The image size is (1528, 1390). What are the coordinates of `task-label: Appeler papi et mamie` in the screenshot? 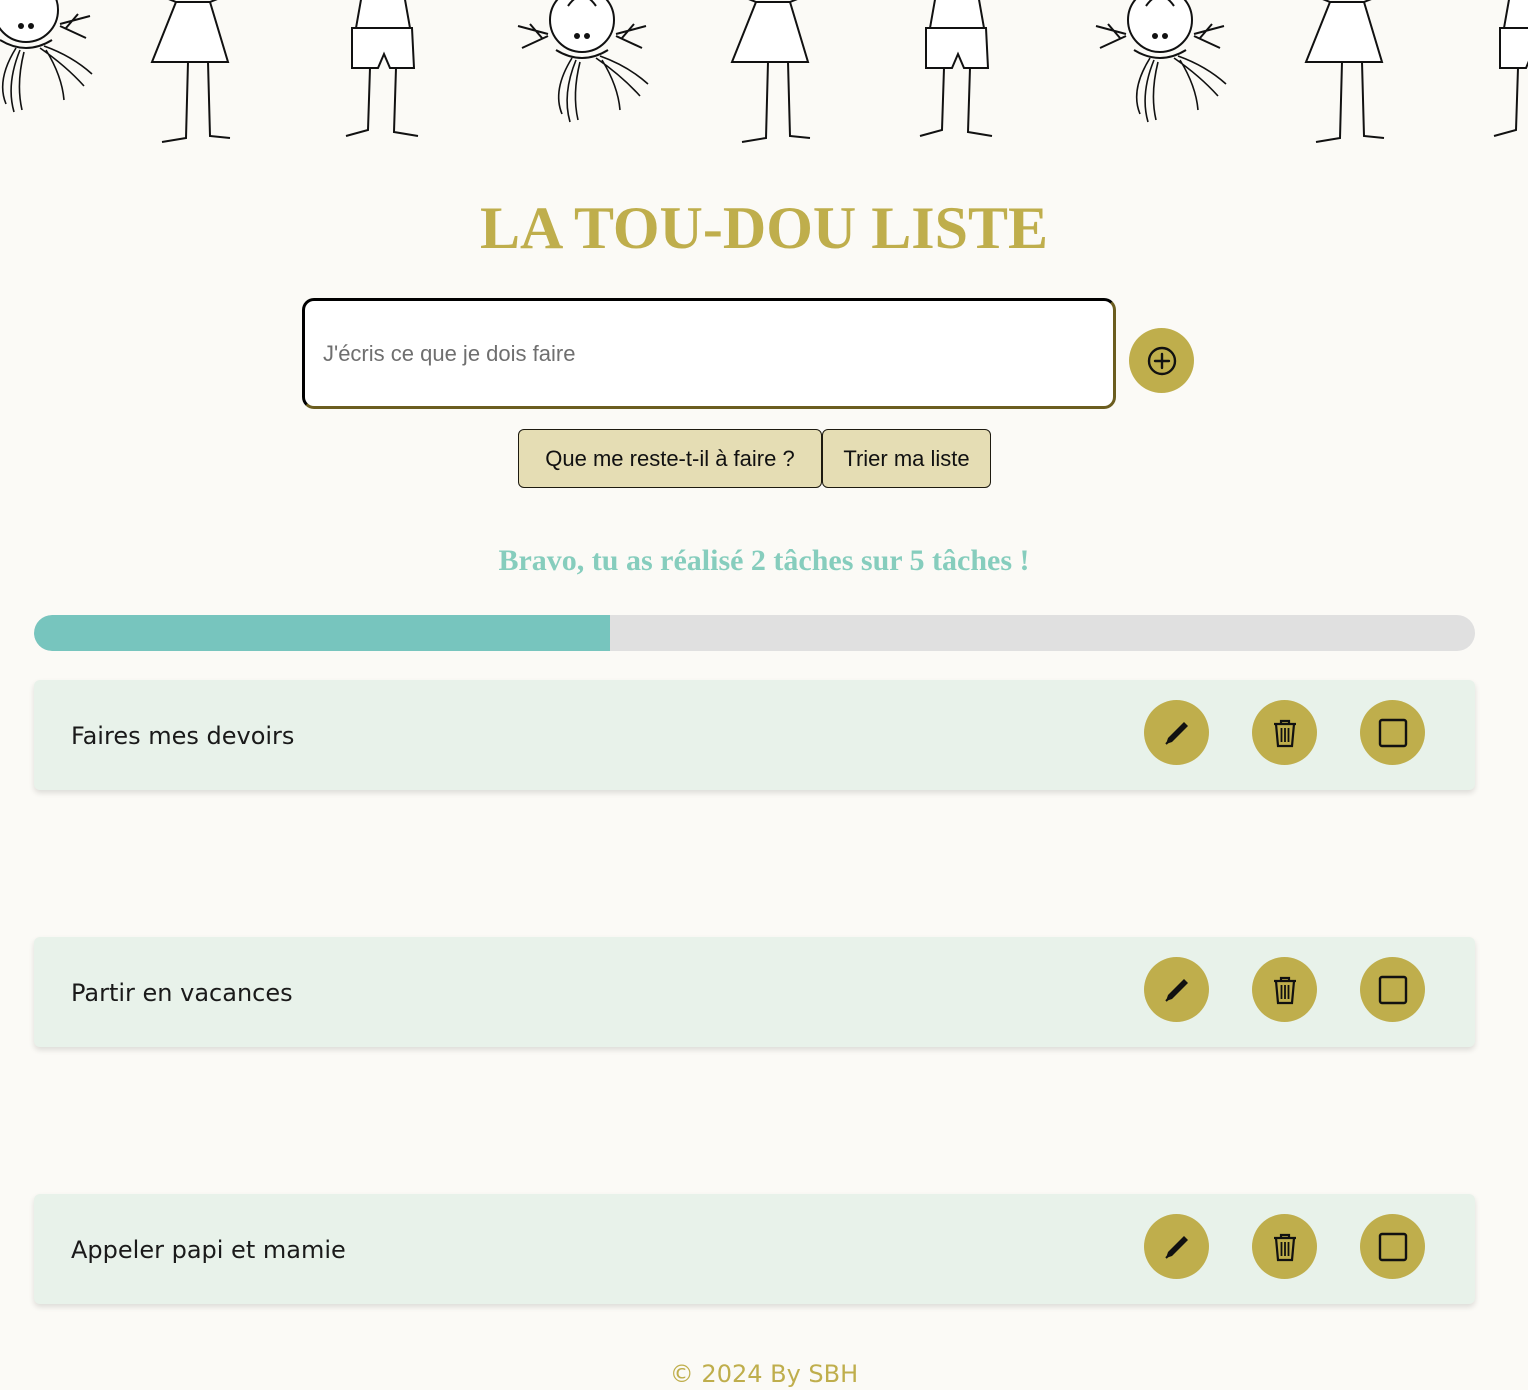 It's located at (208, 1250).